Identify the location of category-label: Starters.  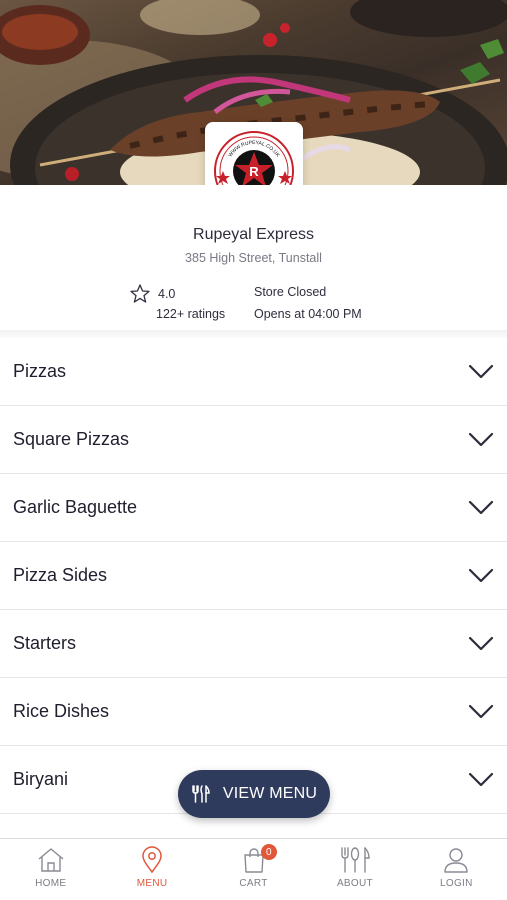
(45, 643).